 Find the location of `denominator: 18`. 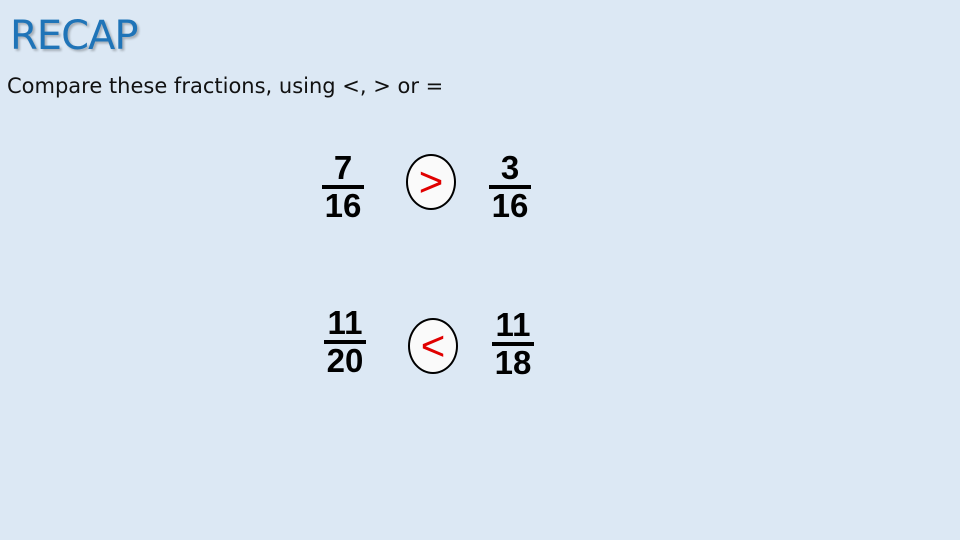

denominator: 18 is located at coordinates (513, 362).